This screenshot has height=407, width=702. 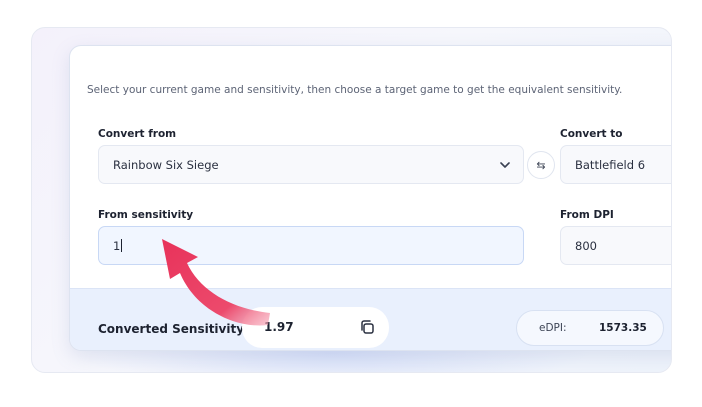 I want to click on convert-from-value: Rainbow Six Siege, so click(x=166, y=164).